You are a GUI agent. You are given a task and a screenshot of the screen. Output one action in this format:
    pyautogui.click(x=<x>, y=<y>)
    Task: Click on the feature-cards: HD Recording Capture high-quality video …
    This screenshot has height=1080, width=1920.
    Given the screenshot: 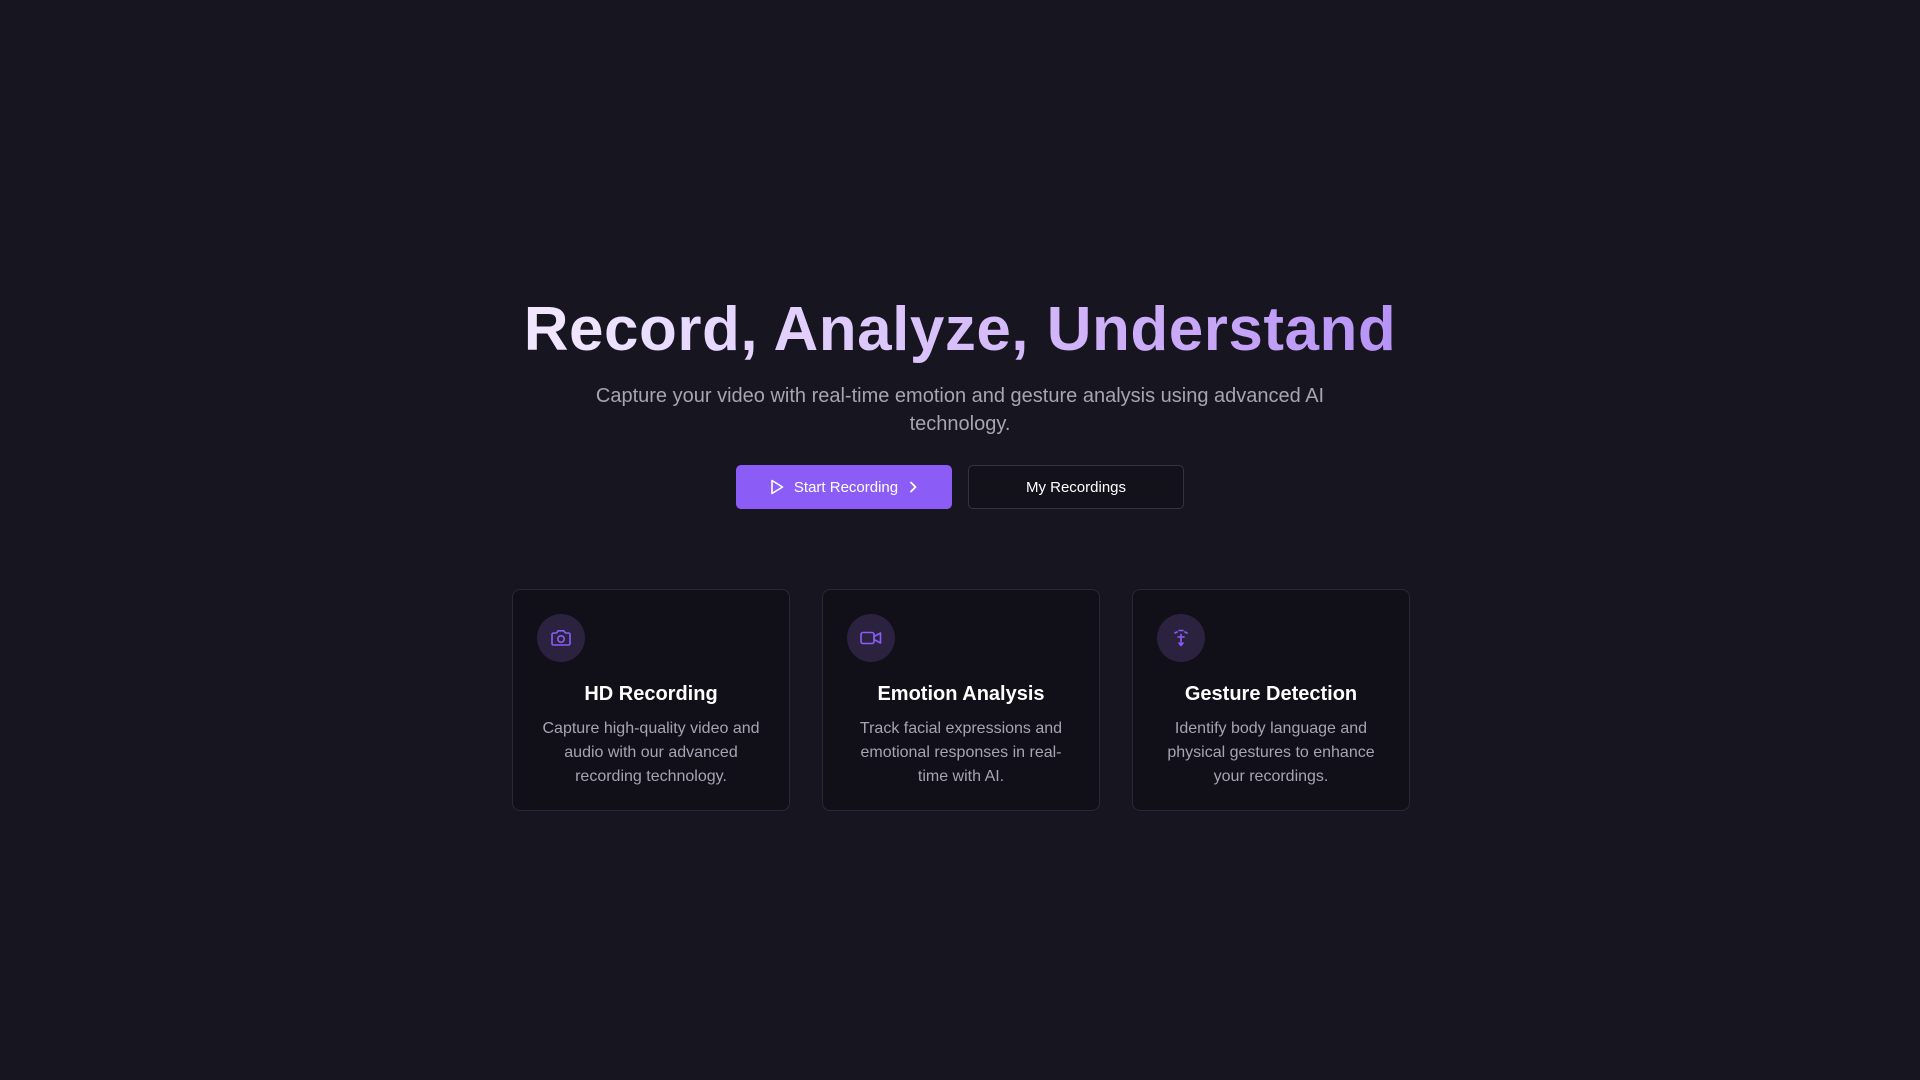 What is the action you would take?
    pyautogui.click(x=961, y=700)
    